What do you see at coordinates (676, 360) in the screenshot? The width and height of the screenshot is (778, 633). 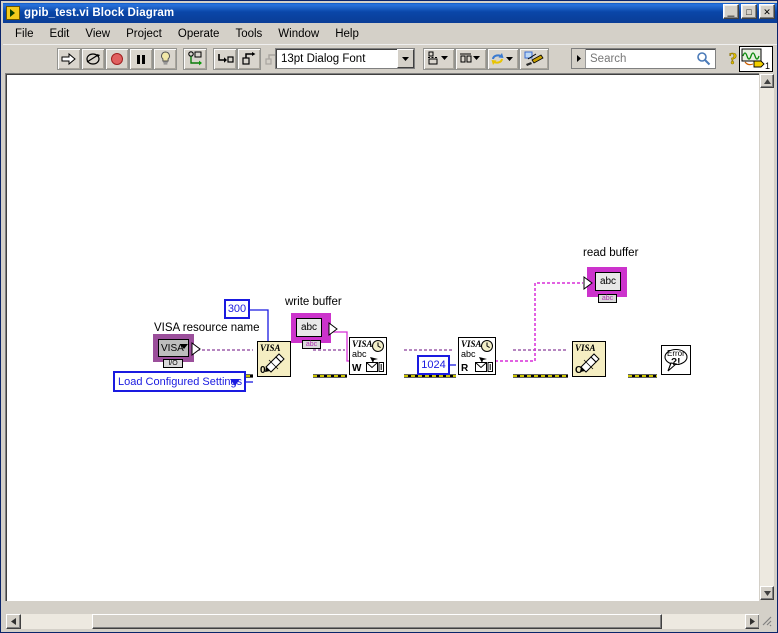 I see `simple-error-handler-vi: Error ?!` at bounding box center [676, 360].